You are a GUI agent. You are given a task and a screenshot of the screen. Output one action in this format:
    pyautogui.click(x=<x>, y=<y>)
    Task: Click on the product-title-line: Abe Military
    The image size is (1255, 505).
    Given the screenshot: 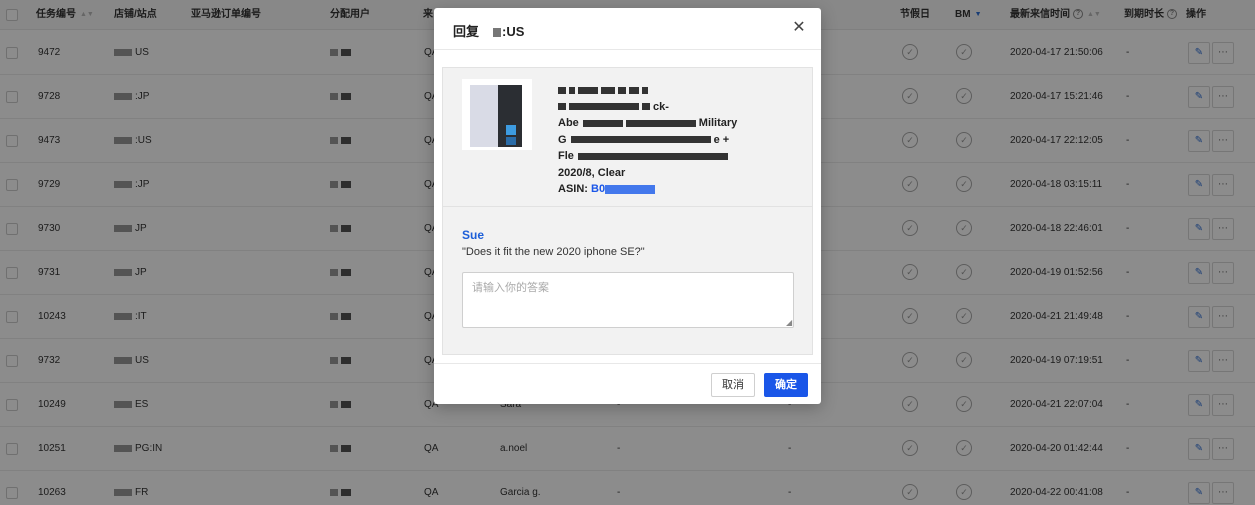 What is the action you would take?
    pyautogui.click(x=668, y=123)
    